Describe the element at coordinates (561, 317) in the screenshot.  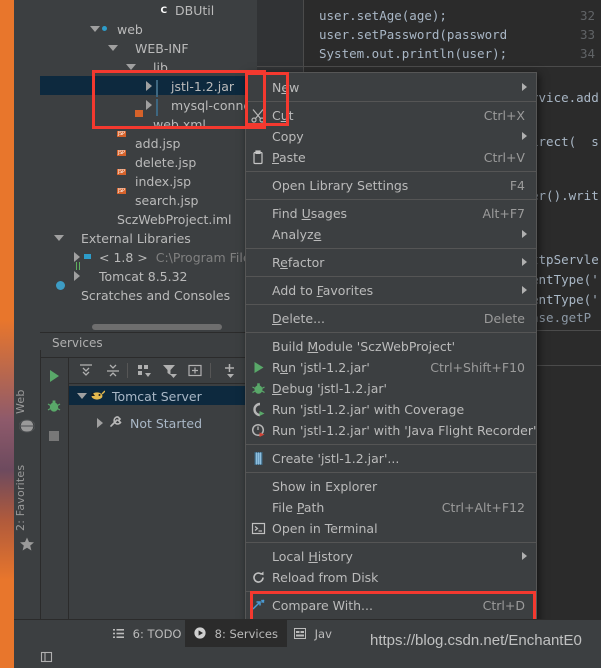
I see `code-fragment: nse.getP` at that location.